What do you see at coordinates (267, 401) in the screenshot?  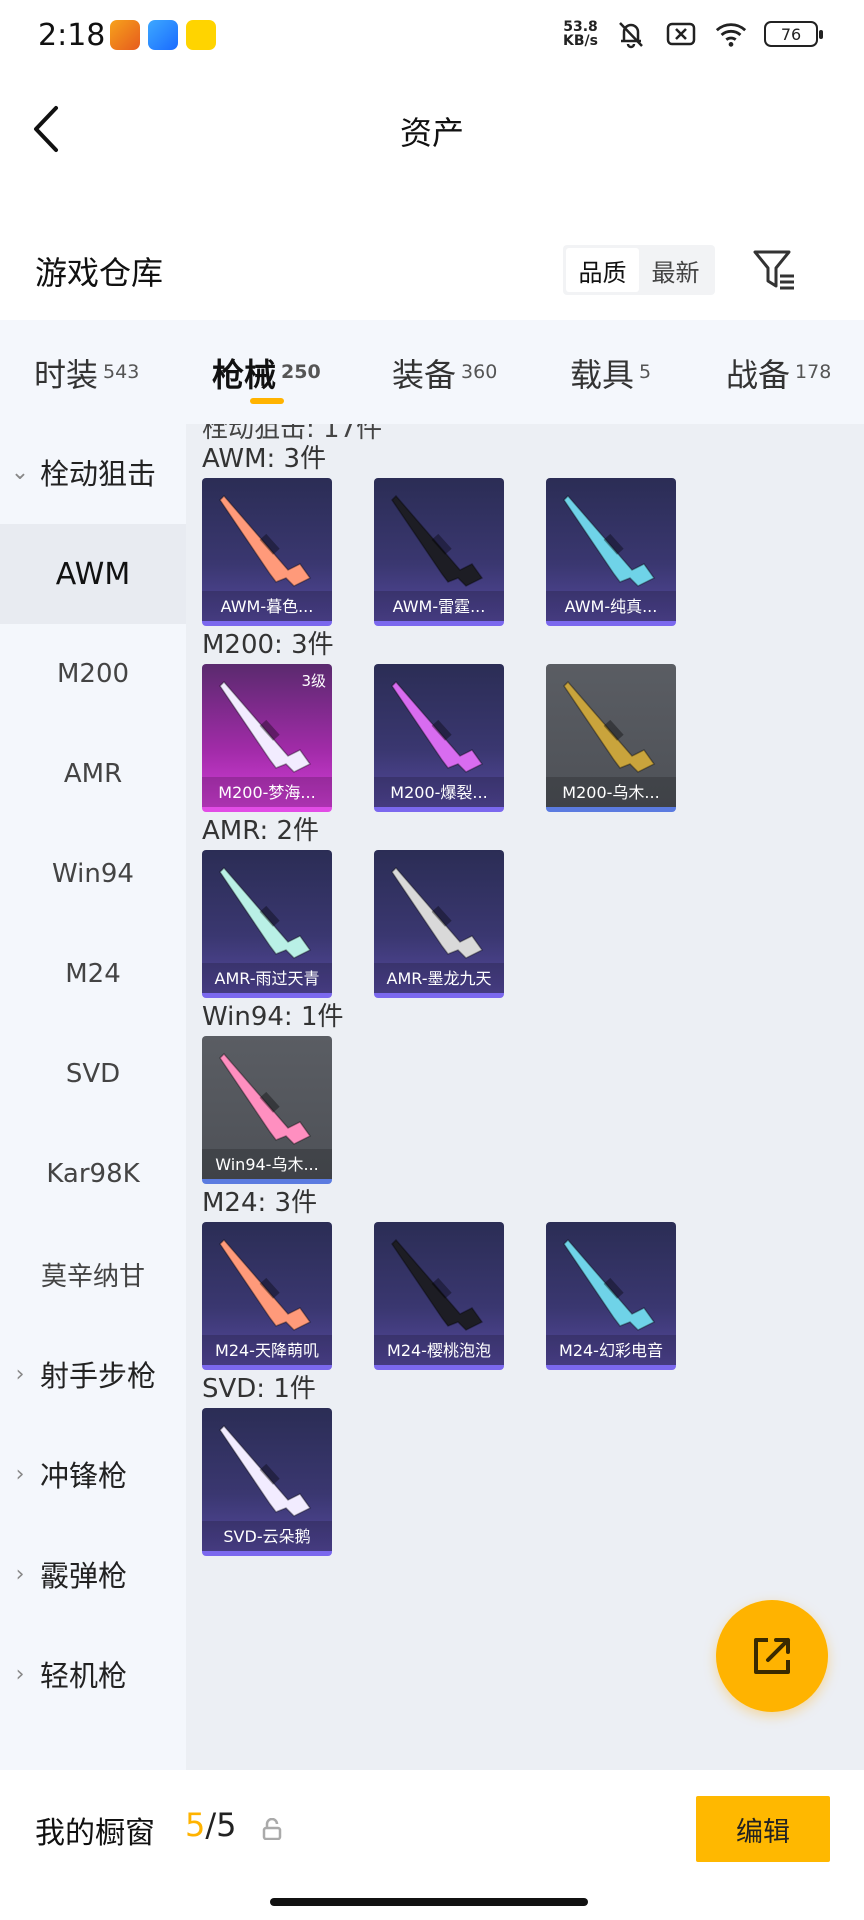 I see `active-tab-indicator` at bounding box center [267, 401].